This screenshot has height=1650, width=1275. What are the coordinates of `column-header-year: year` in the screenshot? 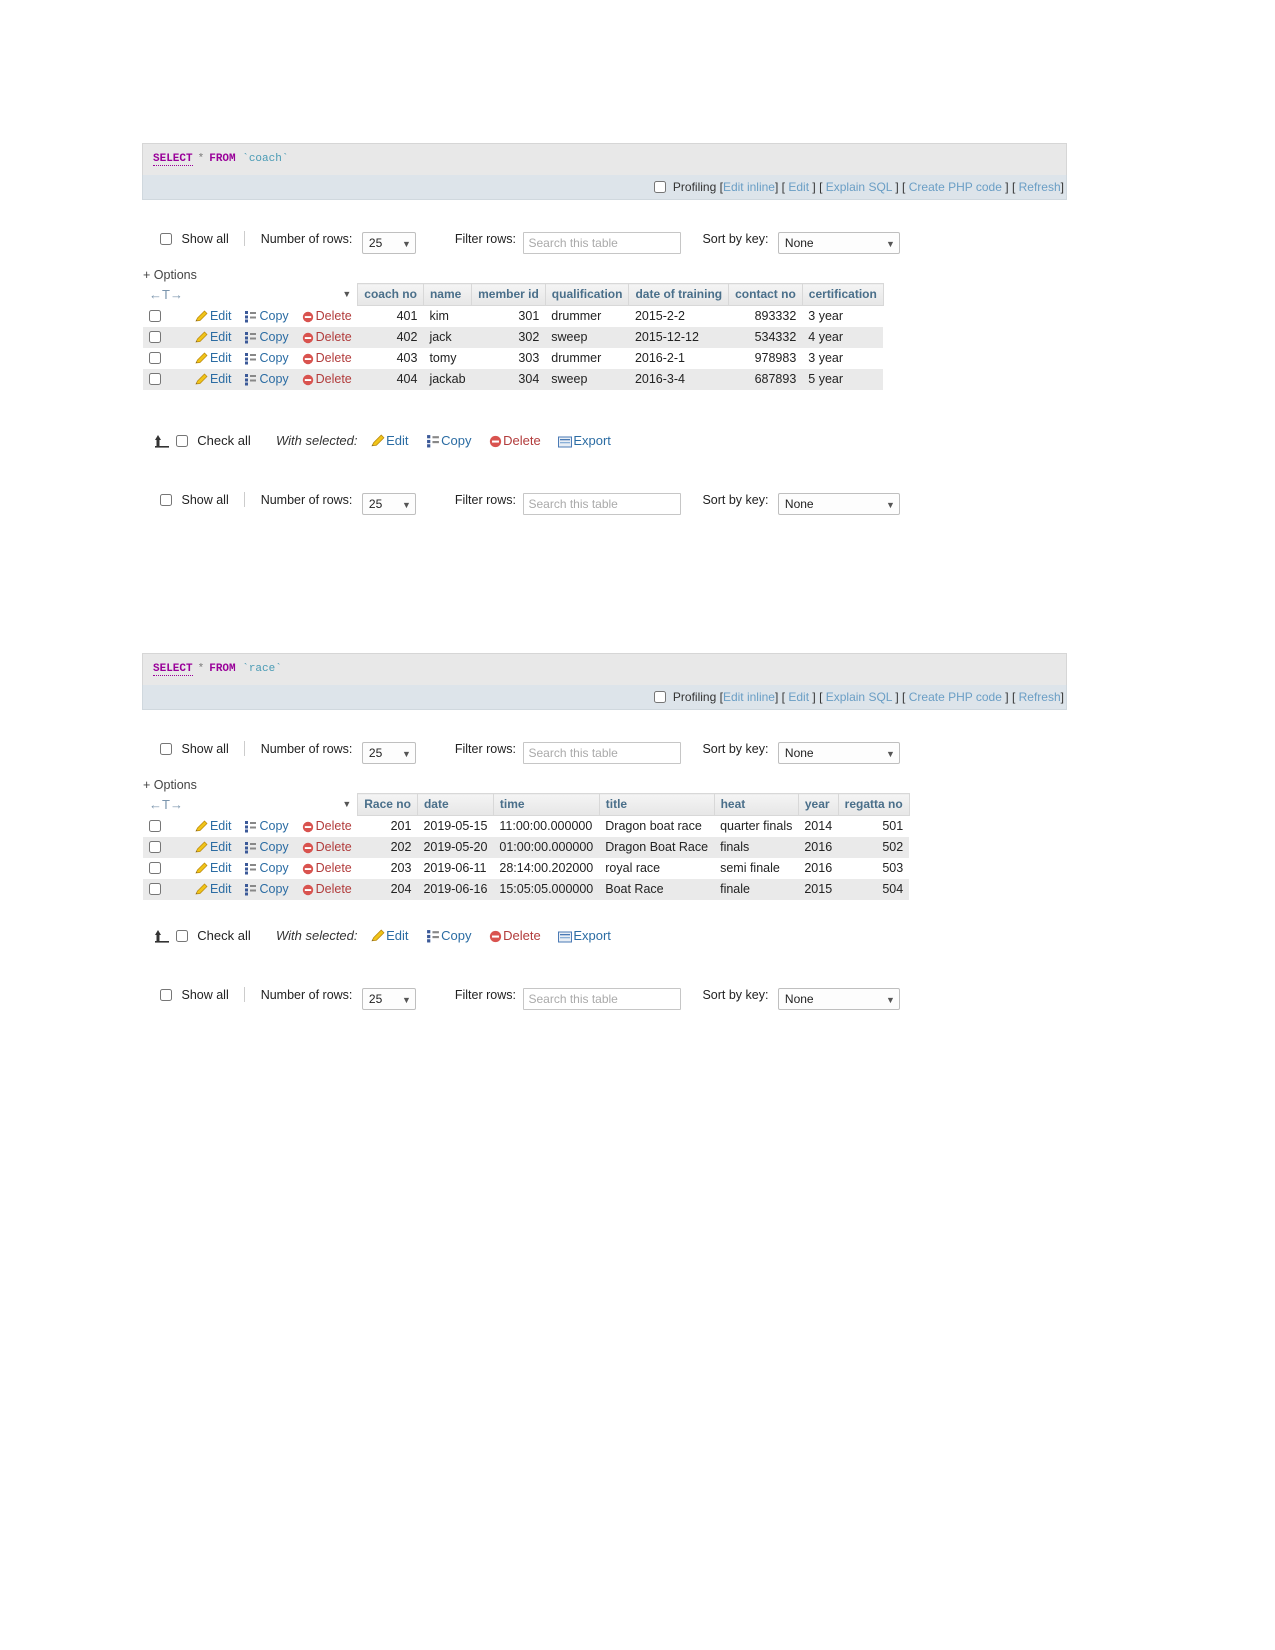 It's located at (818, 804).